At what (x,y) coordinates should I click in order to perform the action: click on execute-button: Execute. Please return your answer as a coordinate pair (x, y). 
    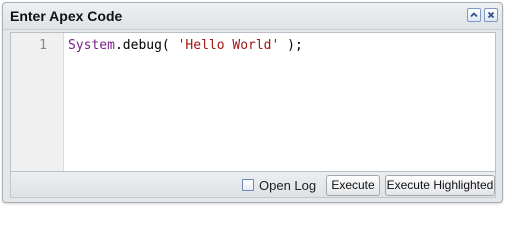
    Looking at the image, I should click on (353, 185).